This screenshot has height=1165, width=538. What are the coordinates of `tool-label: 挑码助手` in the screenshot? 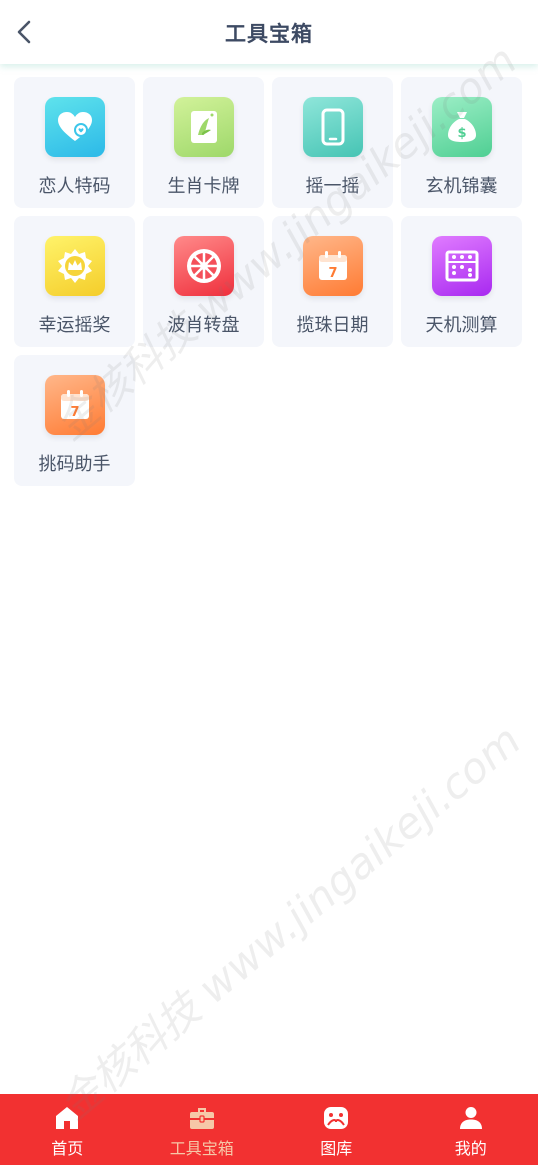 It's located at (74, 464).